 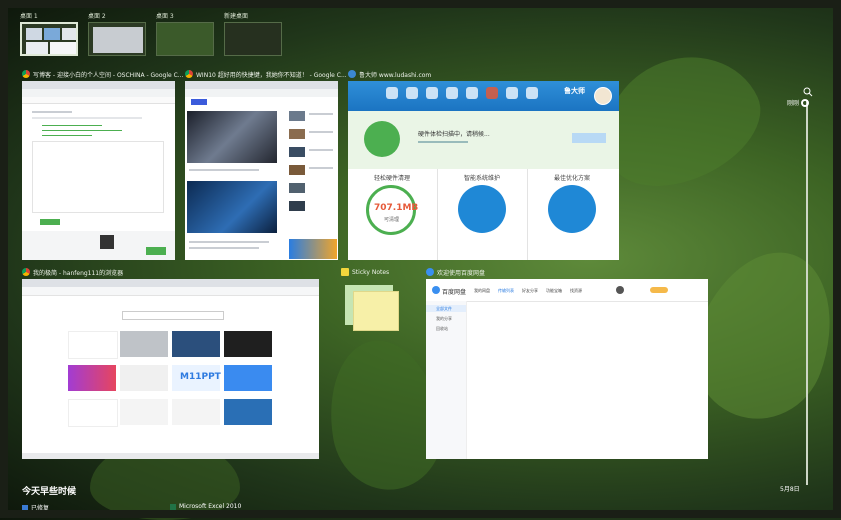 I want to click on timeline-track, so click(x=807, y=292).